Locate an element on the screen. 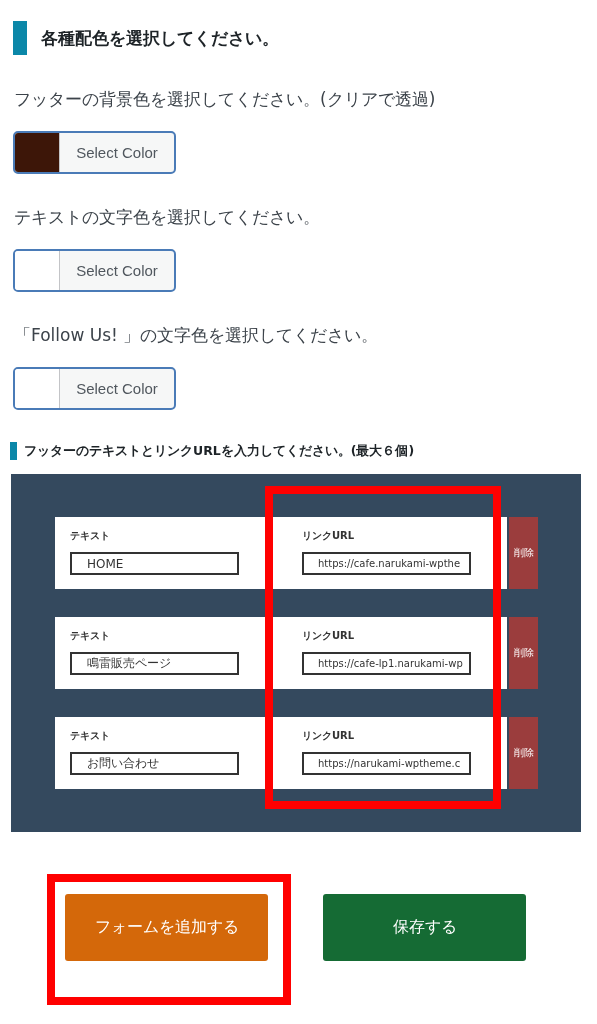 This screenshot has width=597, height=1024. save-button: 保存する is located at coordinates (424, 927).